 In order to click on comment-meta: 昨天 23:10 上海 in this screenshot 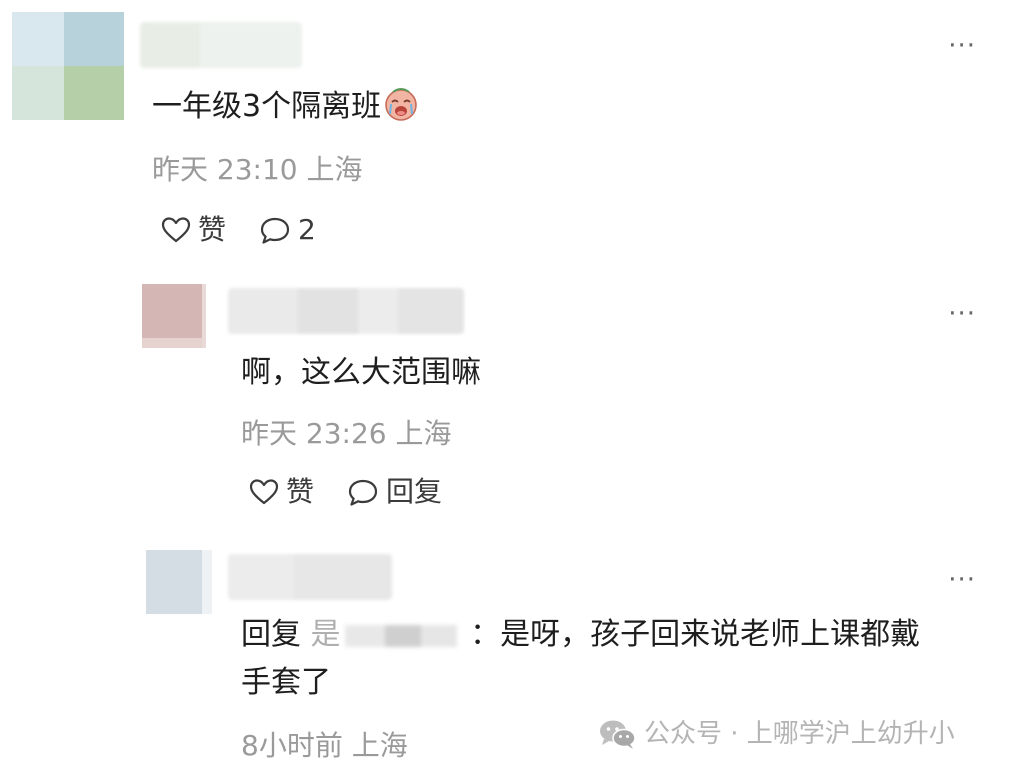, I will do `click(257, 169)`.